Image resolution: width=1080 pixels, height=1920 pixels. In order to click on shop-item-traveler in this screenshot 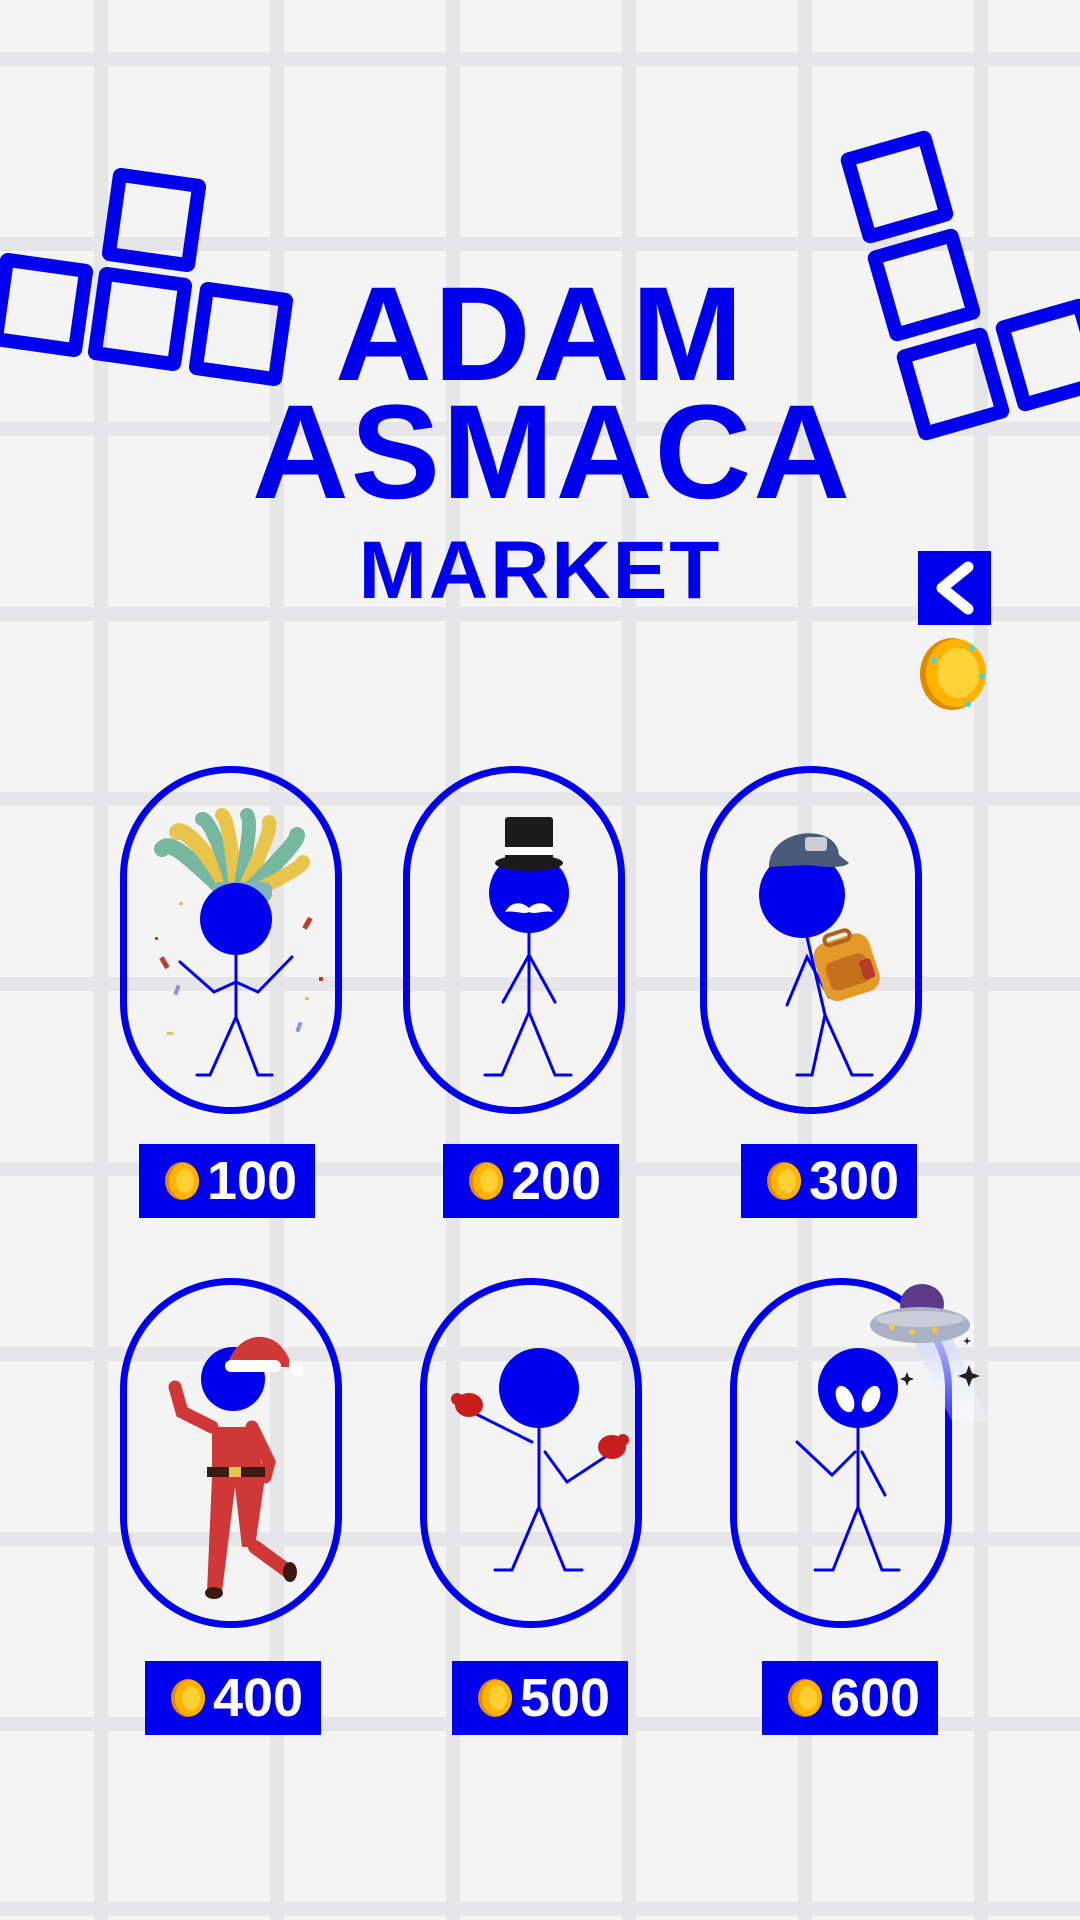, I will do `click(811, 940)`.